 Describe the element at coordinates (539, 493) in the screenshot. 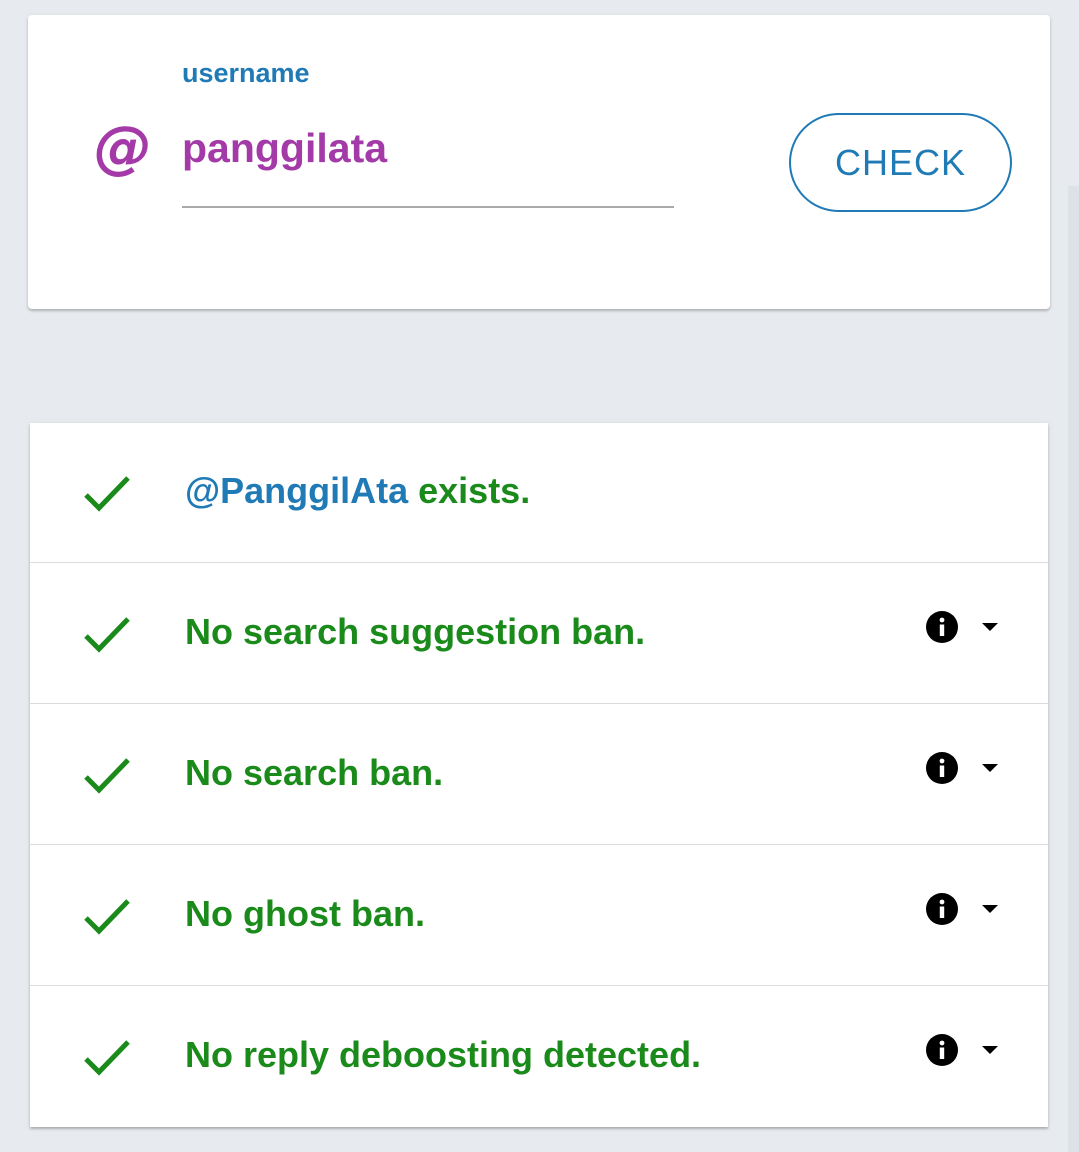

I see `result-row: @PanggilAta exists.` at that location.